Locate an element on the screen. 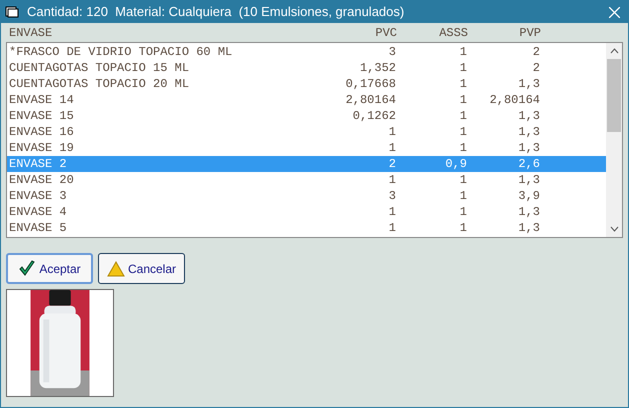  table-row: ENVASE 15 0,1262 1 1,3 is located at coordinates (306, 116).